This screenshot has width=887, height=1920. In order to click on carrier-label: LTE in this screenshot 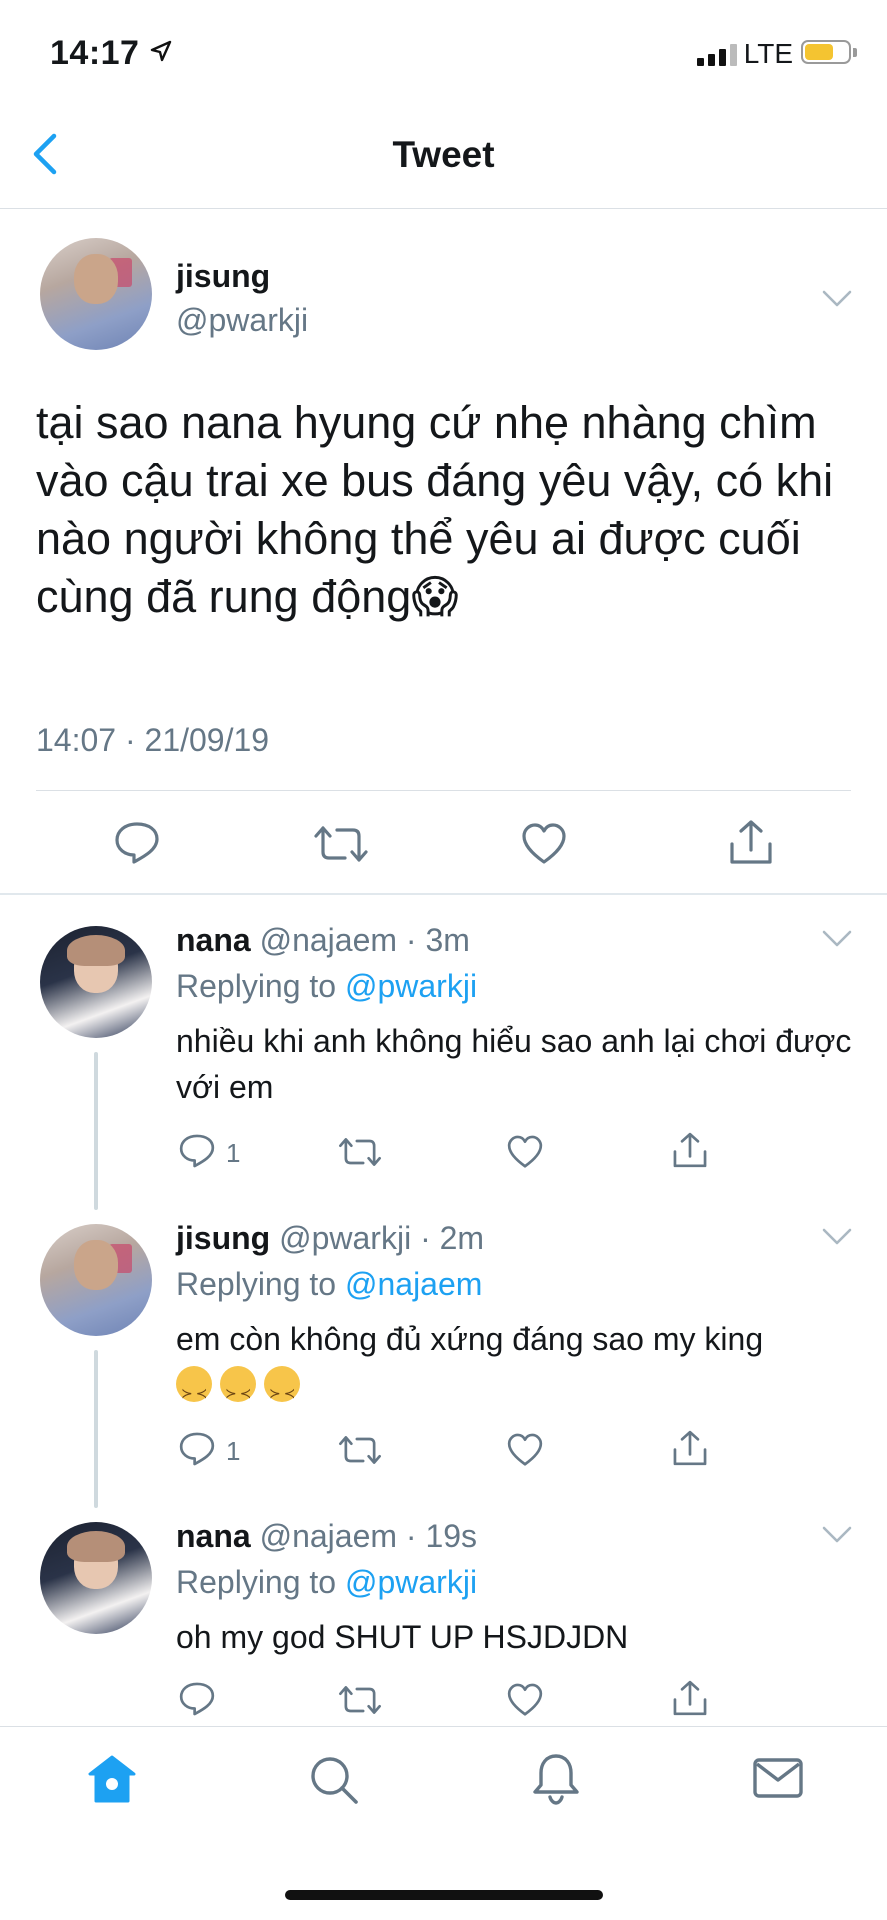, I will do `click(768, 53)`.